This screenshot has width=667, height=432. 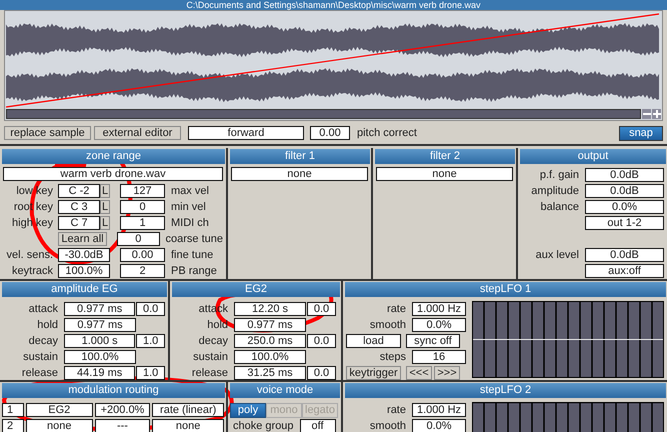 I want to click on field-label: high key, so click(x=32, y=223).